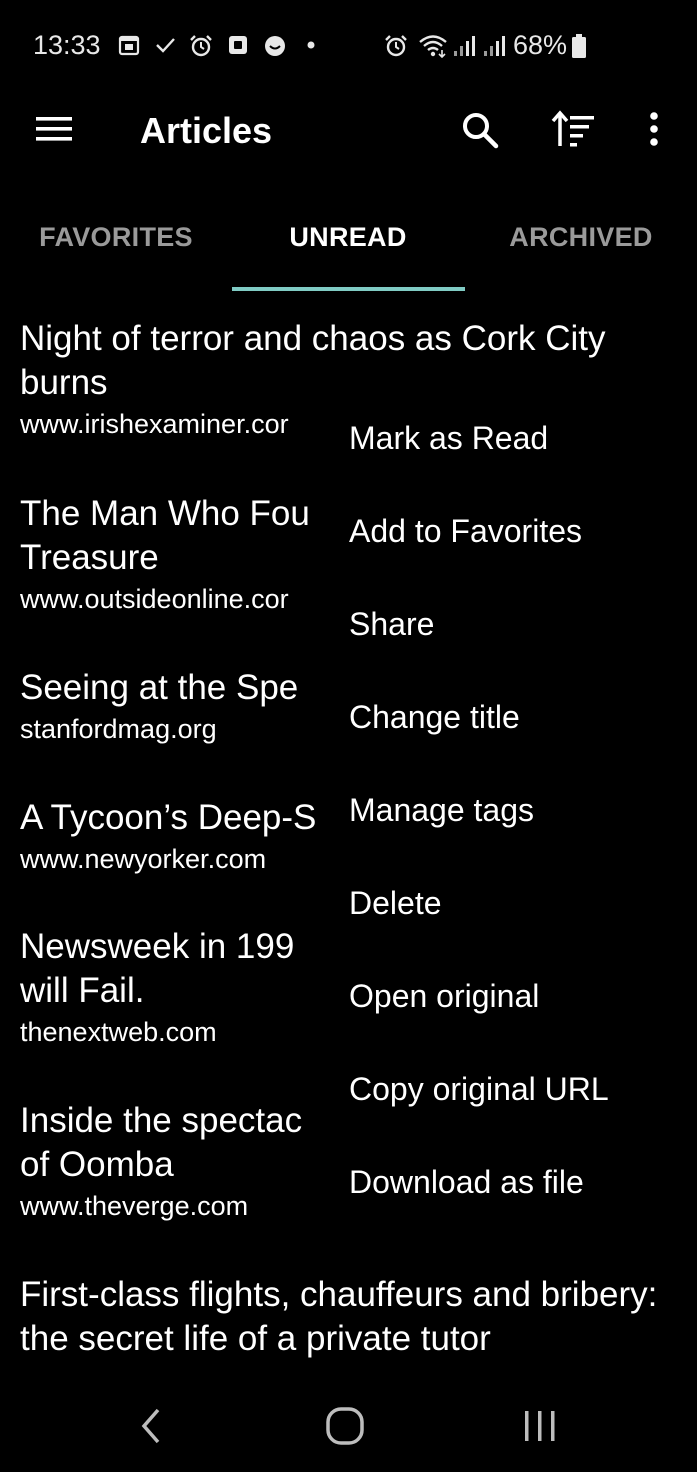 The height and width of the screenshot is (1472, 697). I want to click on menu-item-add-favorites: Add to Favorites, so click(465, 531).